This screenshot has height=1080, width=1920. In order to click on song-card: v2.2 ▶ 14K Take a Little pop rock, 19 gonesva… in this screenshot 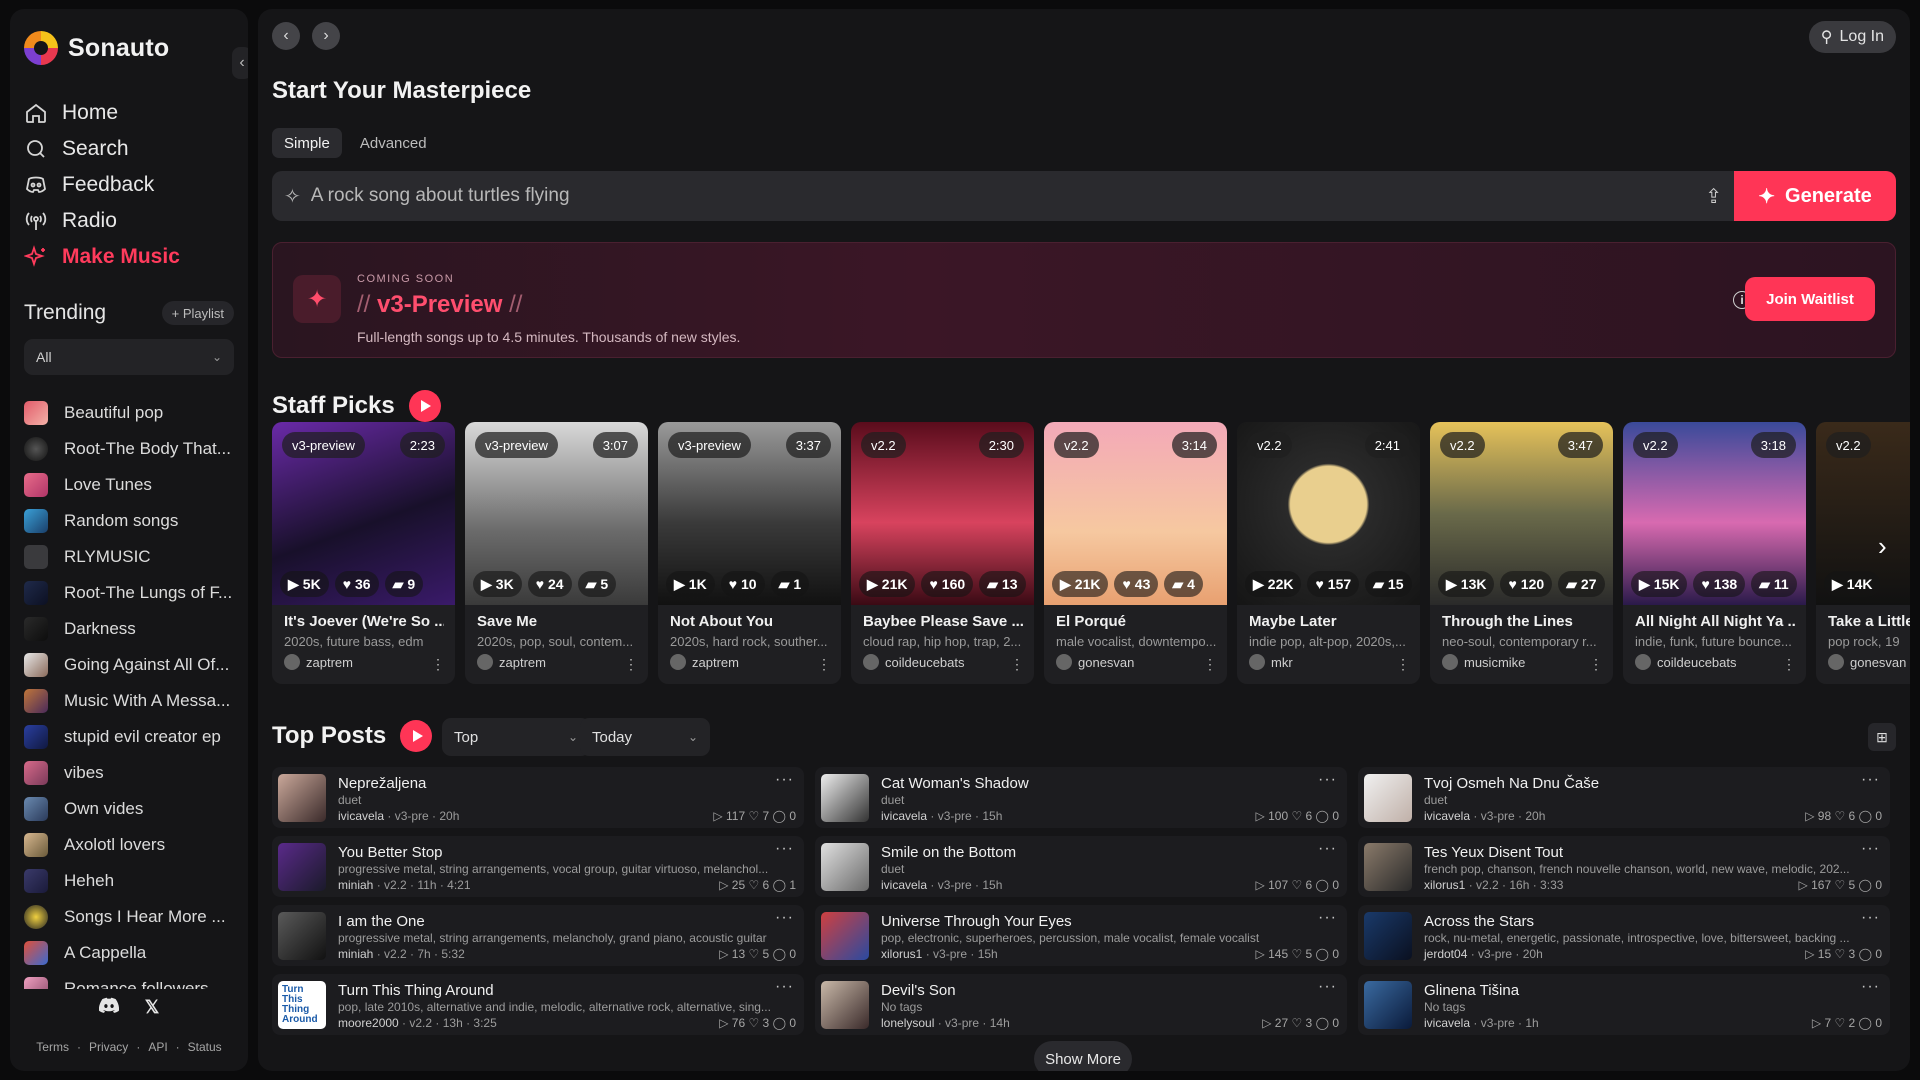, I will do `click(1863, 553)`.